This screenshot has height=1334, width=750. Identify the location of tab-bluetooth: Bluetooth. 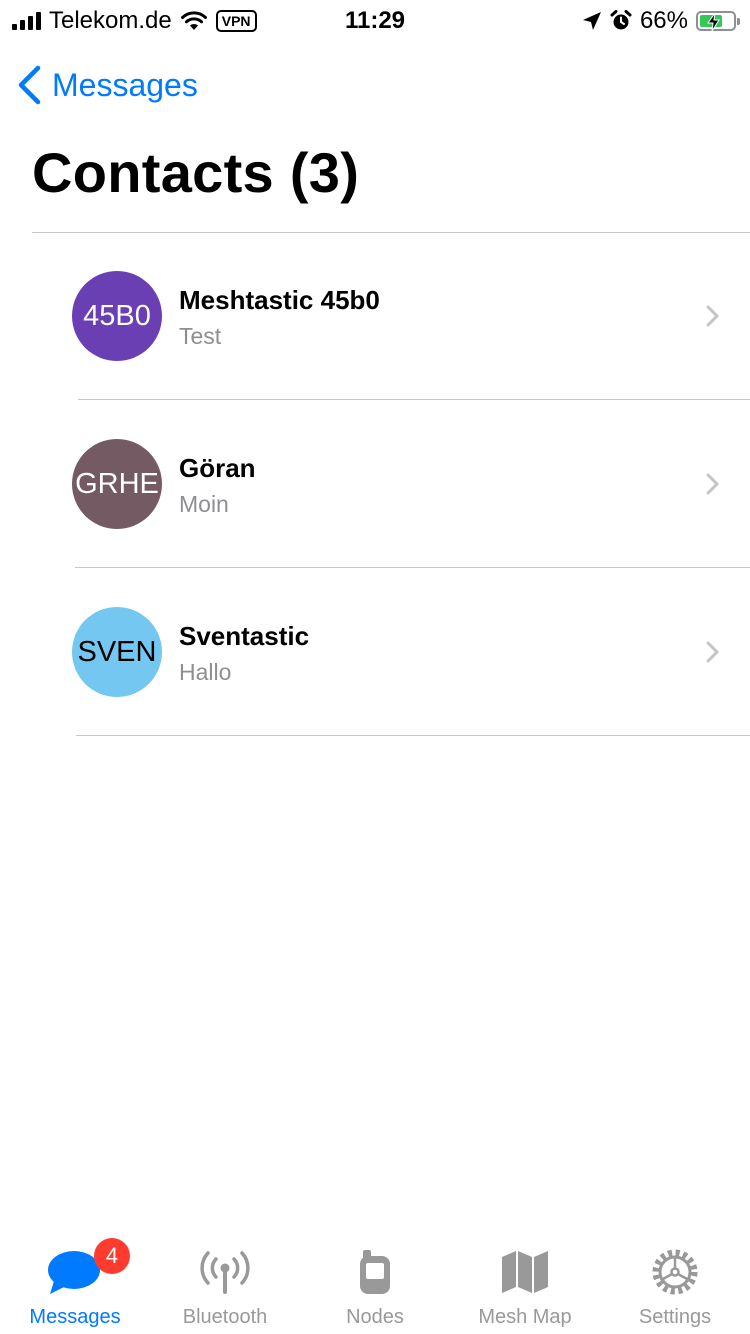
(225, 1284).